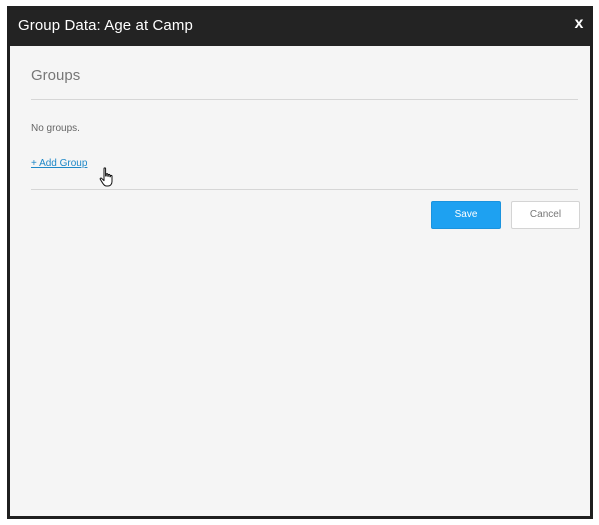 The height and width of the screenshot is (525, 599). What do you see at coordinates (56, 75) in the screenshot?
I see `groups-heading: Groups` at bounding box center [56, 75].